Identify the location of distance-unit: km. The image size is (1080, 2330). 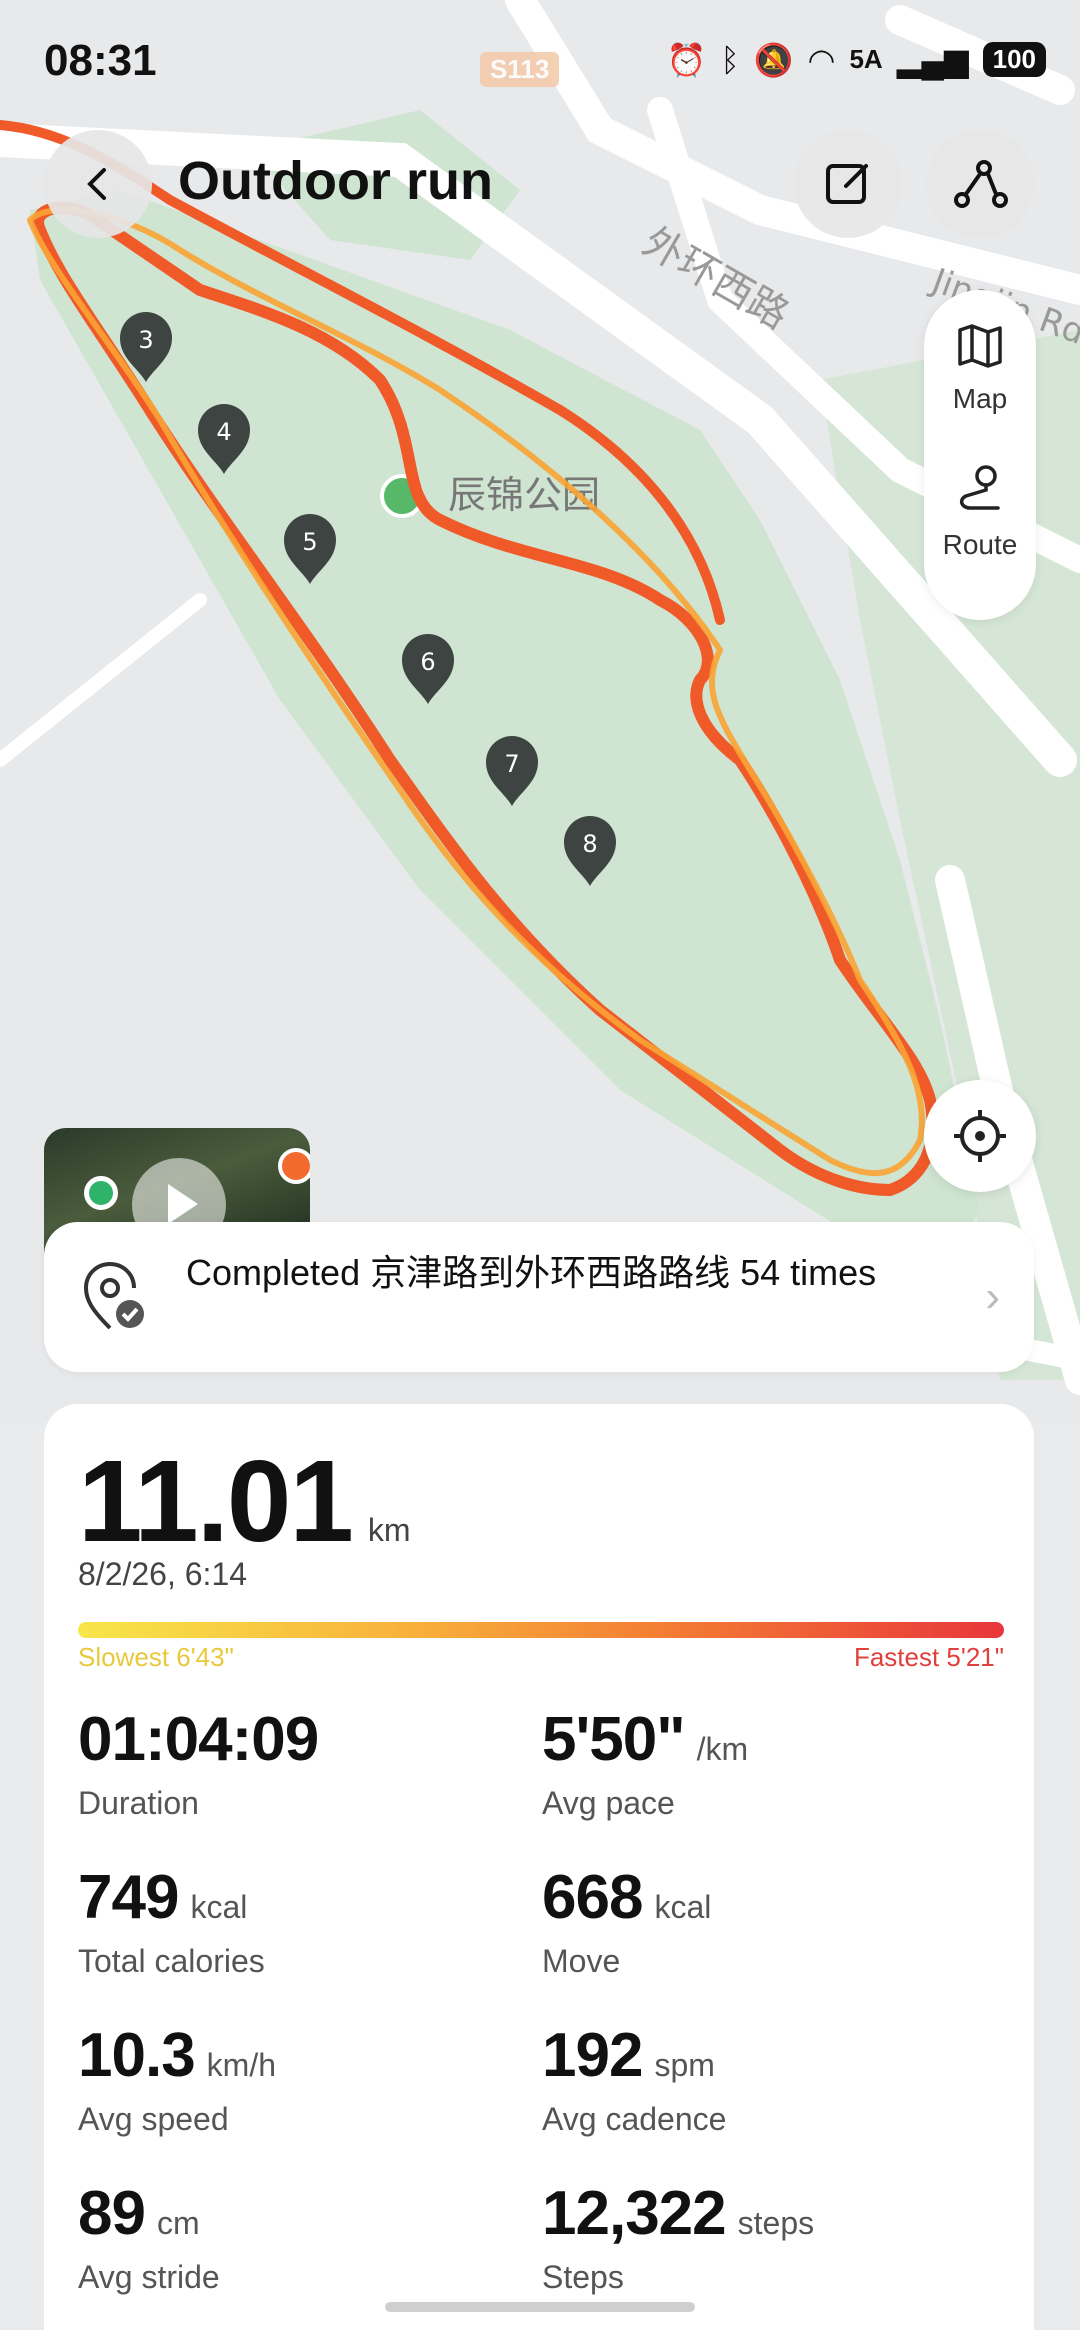
(389, 1530).